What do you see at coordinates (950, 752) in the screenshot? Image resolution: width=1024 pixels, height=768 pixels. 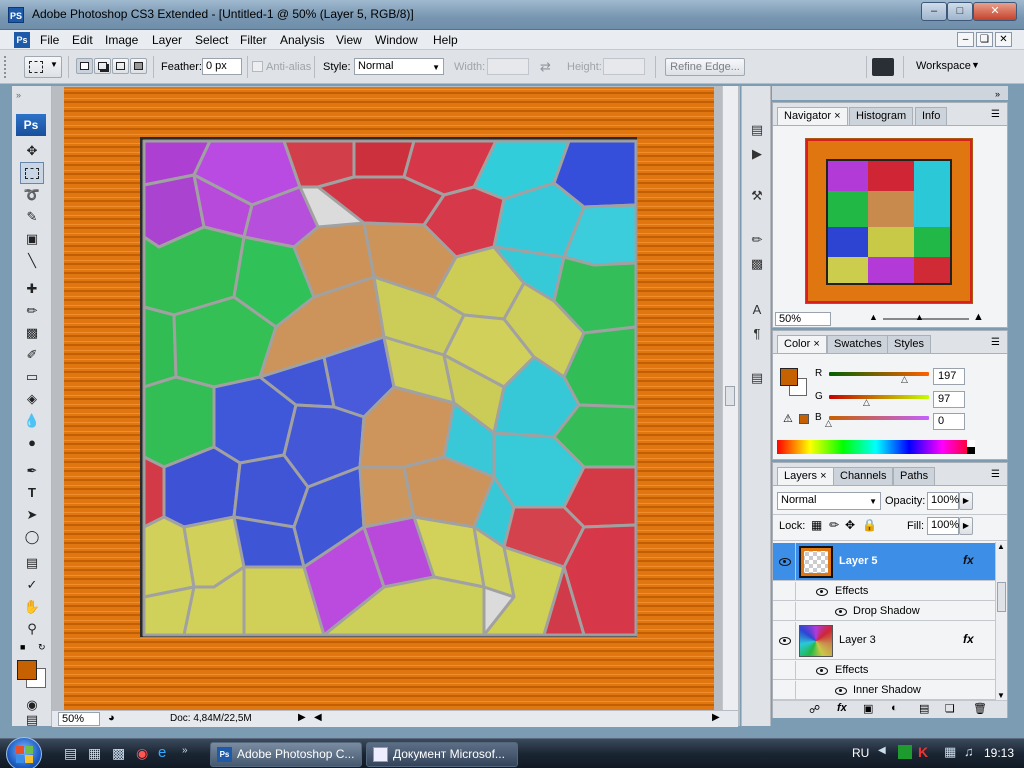 I see `network-icon: ▦` at bounding box center [950, 752].